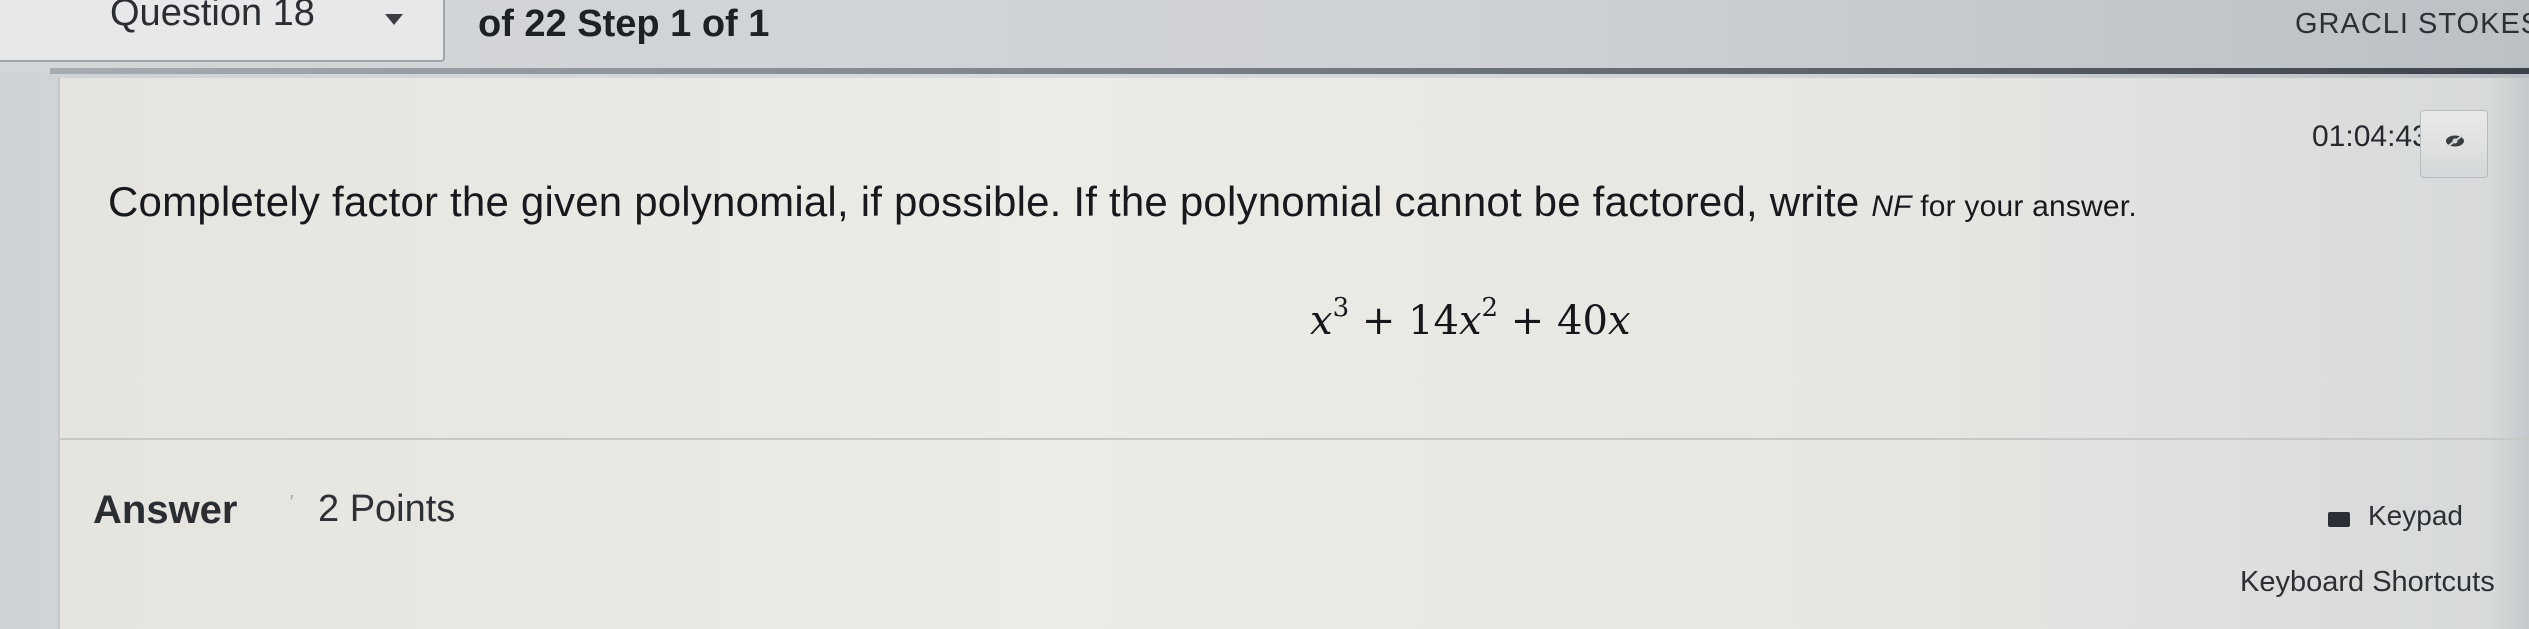 The width and height of the screenshot is (2529, 629). I want to click on keypad-icon, so click(2339, 519).